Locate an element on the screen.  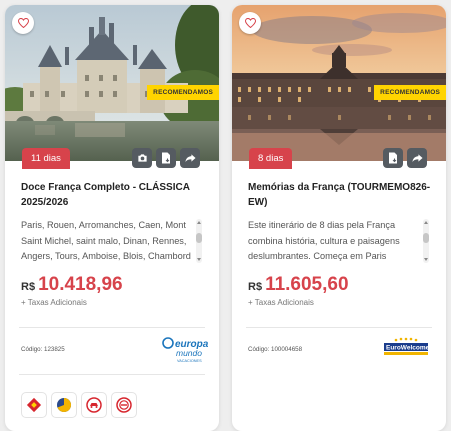
photos-button is located at coordinates (142, 158).